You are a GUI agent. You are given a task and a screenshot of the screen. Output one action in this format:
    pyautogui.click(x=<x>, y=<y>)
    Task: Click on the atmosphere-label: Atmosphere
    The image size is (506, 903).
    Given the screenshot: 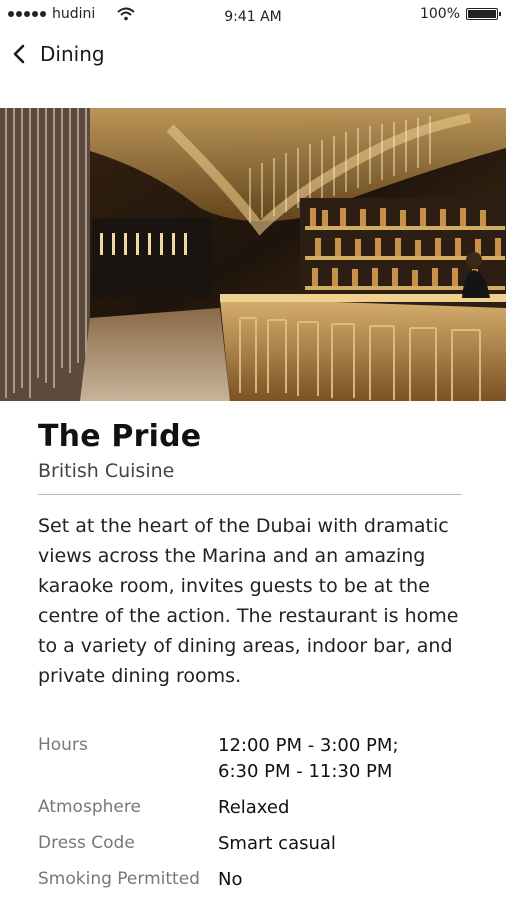 What is the action you would take?
    pyautogui.click(x=89, y=807)
    